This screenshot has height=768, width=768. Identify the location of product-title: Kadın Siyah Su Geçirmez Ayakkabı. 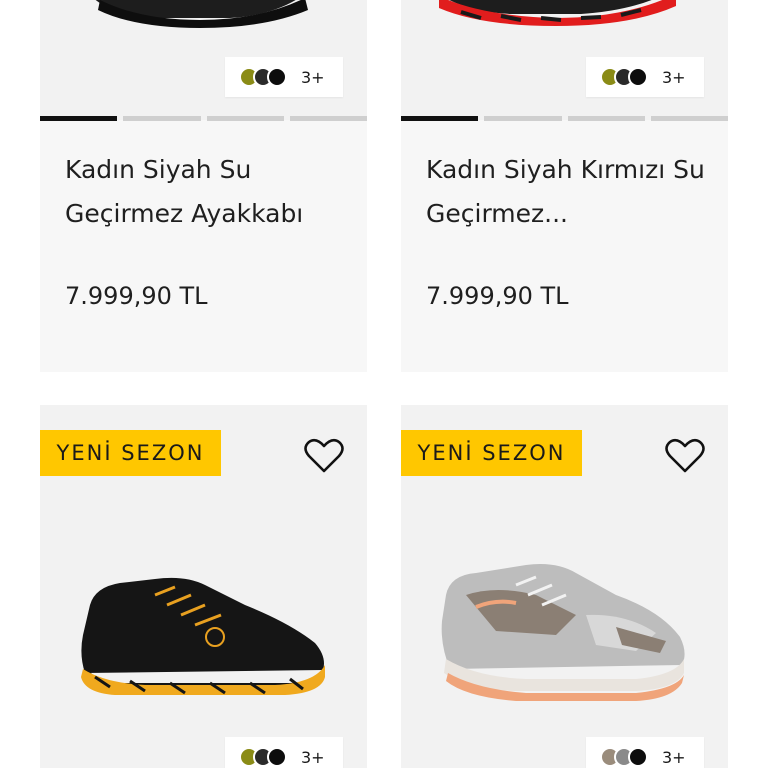
(210, 192).